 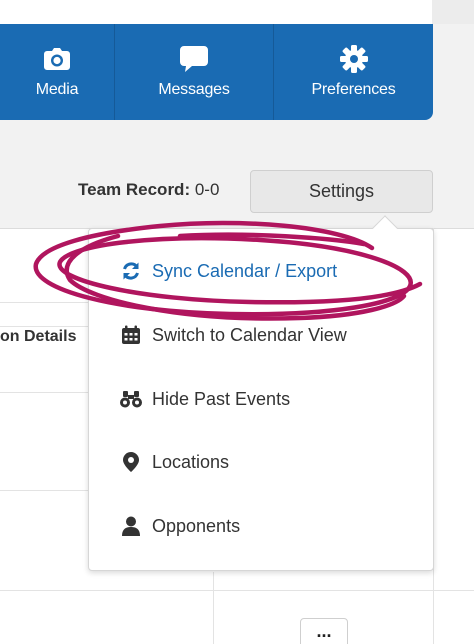 What do you see at coordinates (134, 189) in the screenshot?
I see `team-record-label: Team Record:` at bounding box center [134, 189].